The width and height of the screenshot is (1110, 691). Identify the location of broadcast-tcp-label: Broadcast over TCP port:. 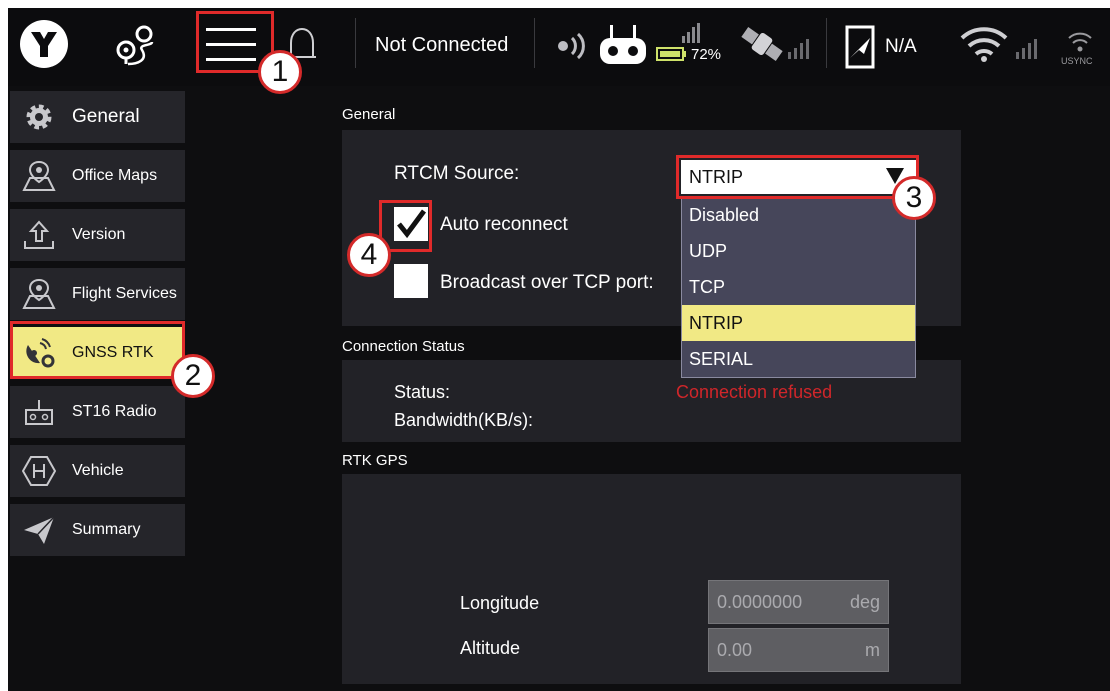
(547, 282).